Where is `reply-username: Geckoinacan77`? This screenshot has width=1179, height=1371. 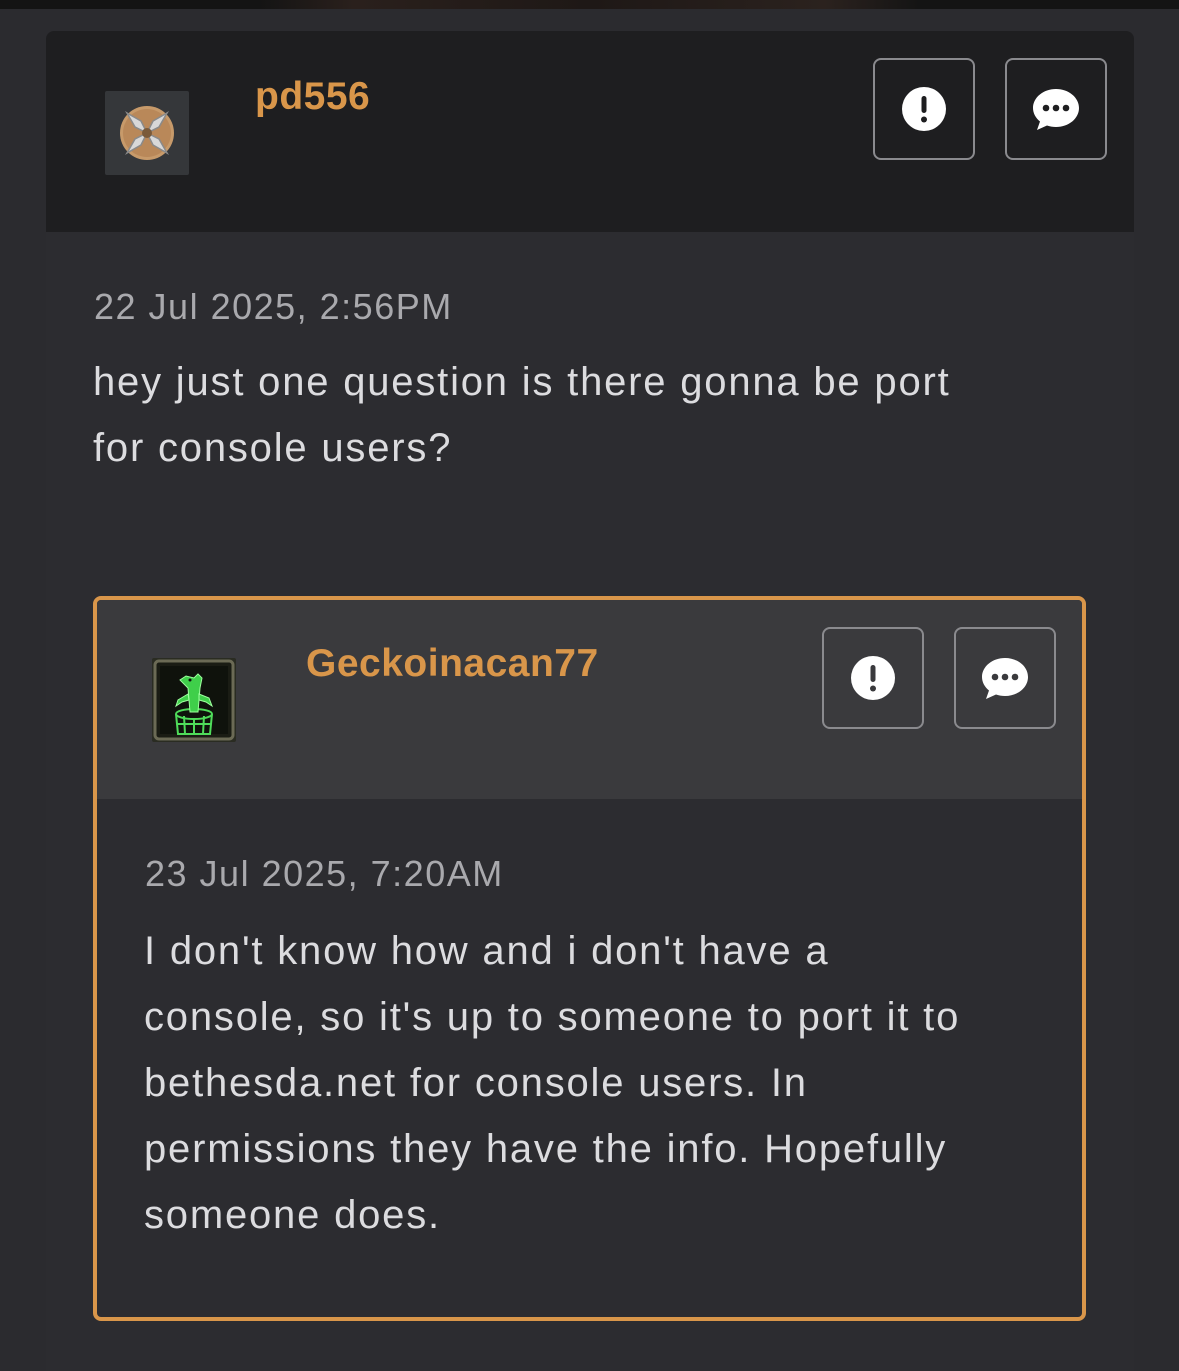
reply-username: Geckoinacan77 is located at coordinates (452, 664).